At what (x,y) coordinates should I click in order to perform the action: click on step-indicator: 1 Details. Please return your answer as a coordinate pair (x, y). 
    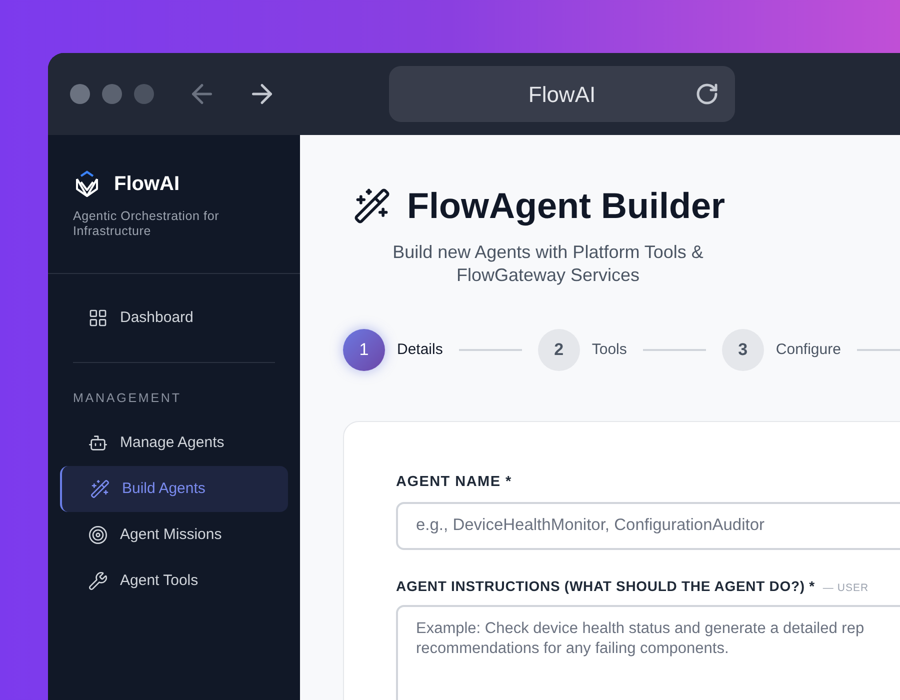
    Looking at the image, I should click on (393, 350).